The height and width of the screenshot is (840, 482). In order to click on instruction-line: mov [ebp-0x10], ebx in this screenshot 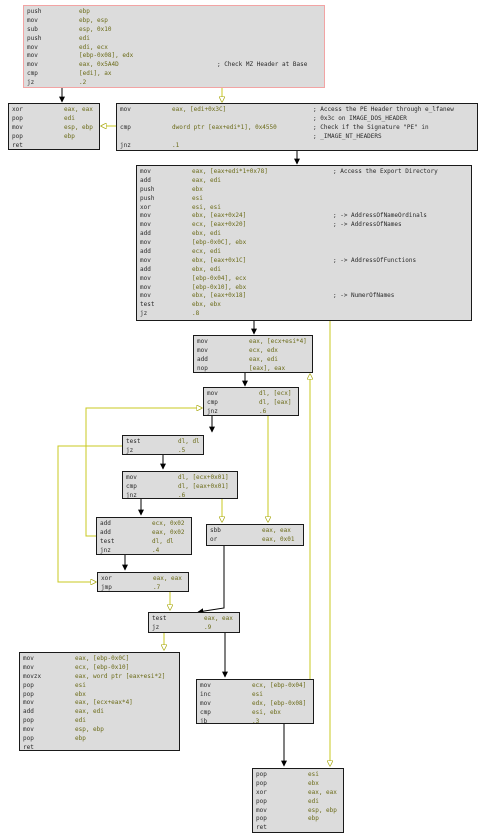, I will do `click(304, 288)`.